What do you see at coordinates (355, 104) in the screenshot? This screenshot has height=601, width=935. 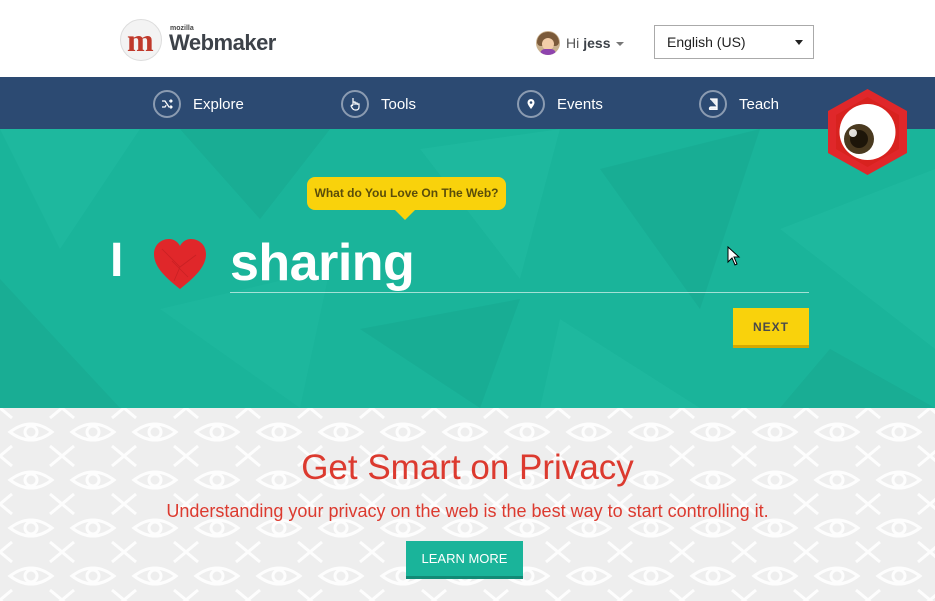 I see `pointer-hand-icon` at bounding box center [355, 104].